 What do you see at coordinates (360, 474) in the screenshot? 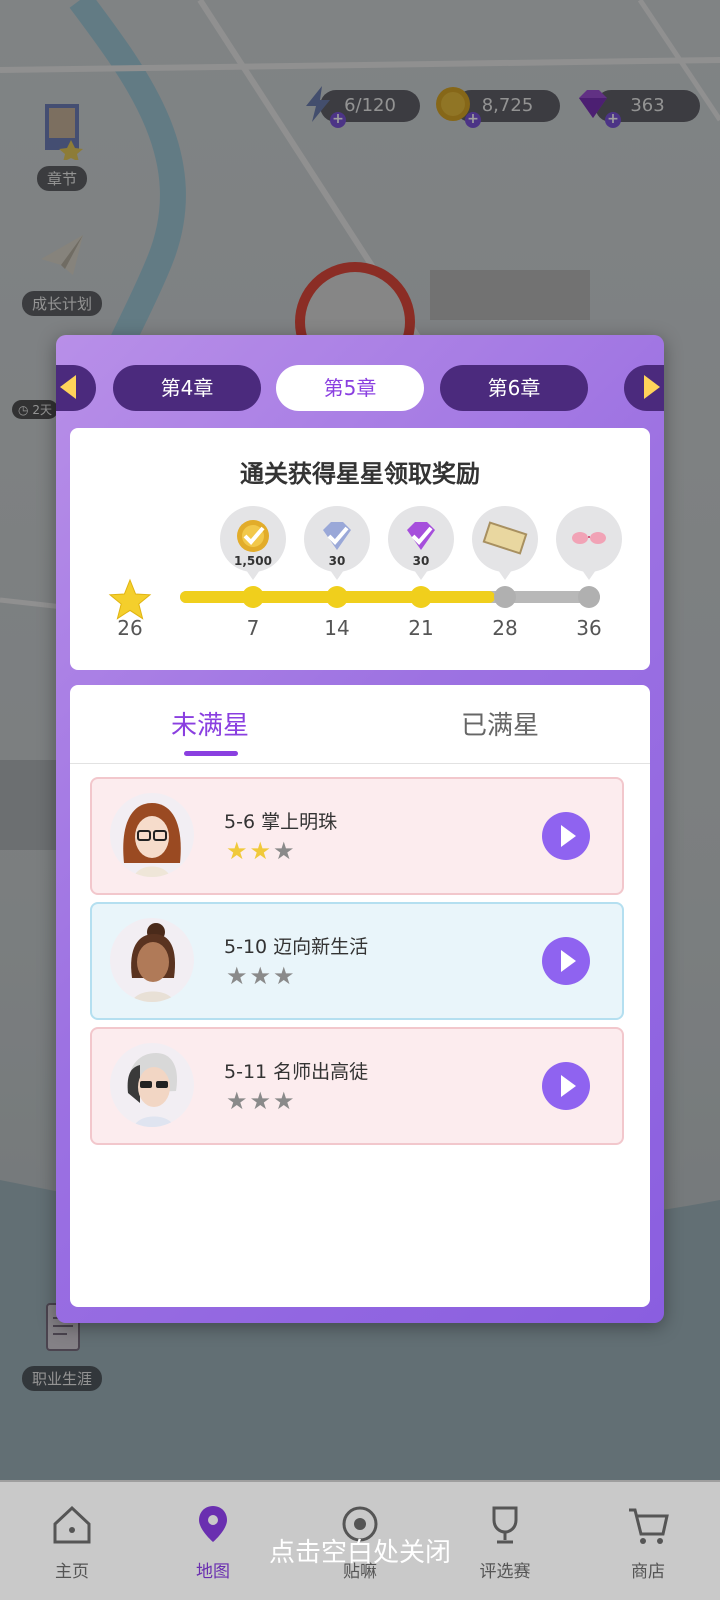
I see `reward-title: 通关获得星星领取奖励` at bounding box center [360, 474].